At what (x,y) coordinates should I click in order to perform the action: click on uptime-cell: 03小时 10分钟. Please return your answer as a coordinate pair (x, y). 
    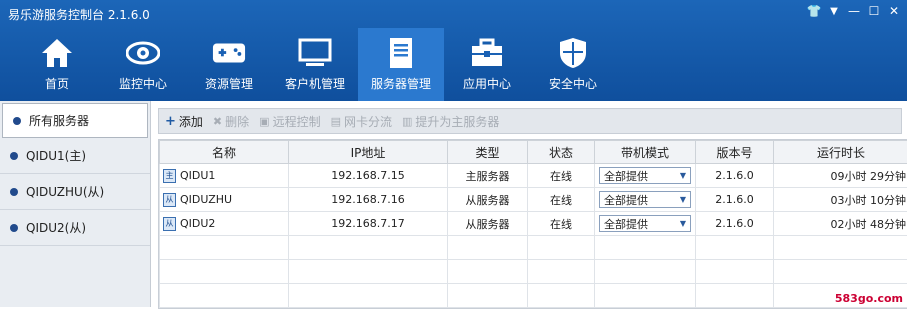
    Looking at the image, I should click on (840, 200).